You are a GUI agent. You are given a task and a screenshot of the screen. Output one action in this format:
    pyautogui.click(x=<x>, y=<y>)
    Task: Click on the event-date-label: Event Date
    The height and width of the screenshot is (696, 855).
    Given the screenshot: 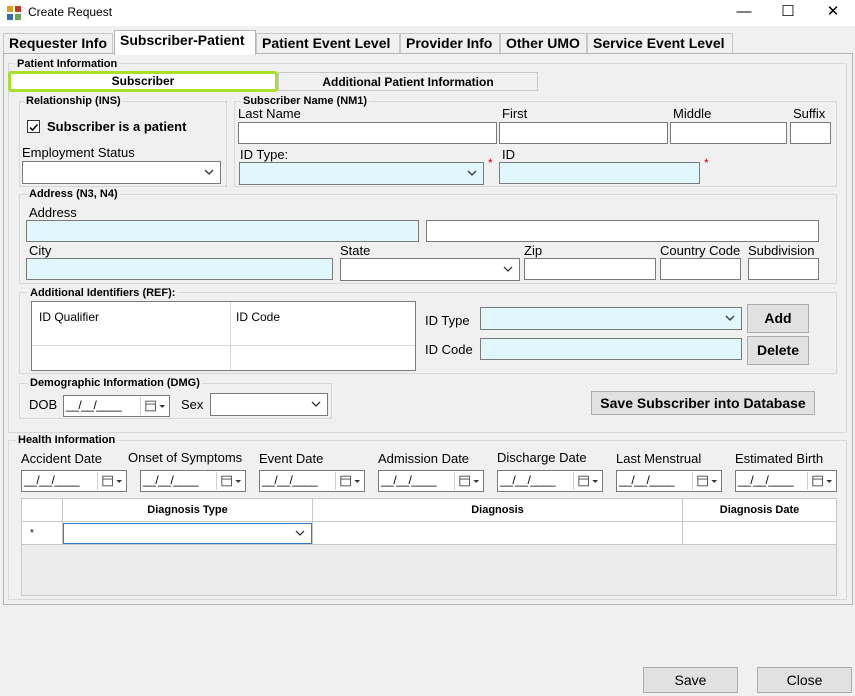 What is the action you would take?
    pyautogui.click(x=291, y=458)
    